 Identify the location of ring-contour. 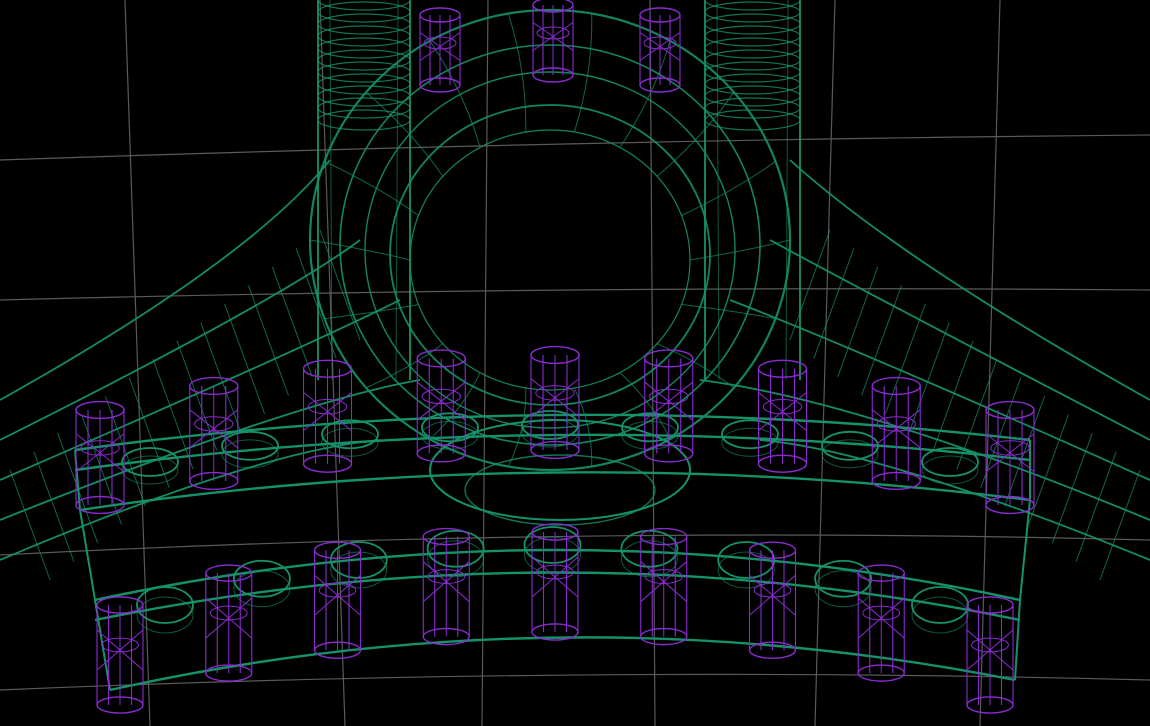
(550, 255).